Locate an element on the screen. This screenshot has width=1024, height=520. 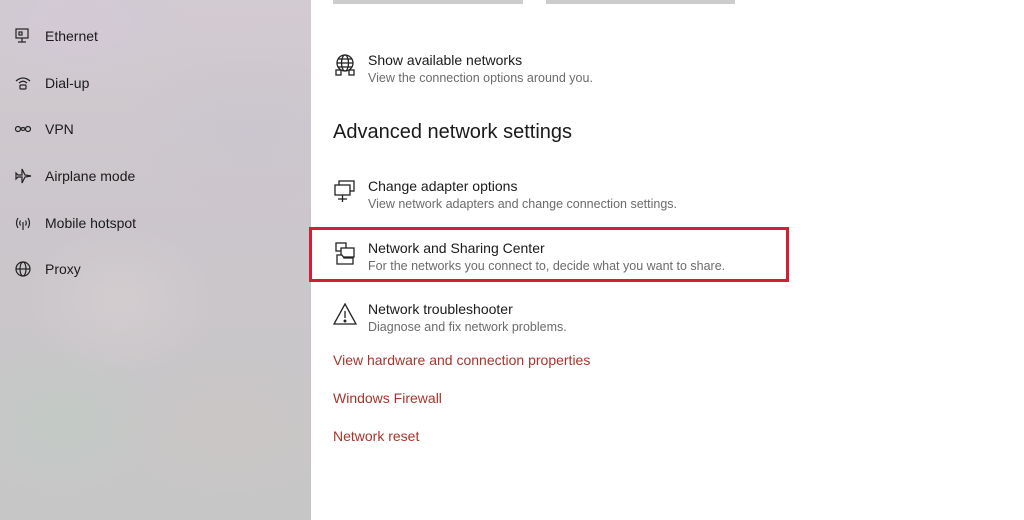
advanced-network-settings-heading: Advanced network settings is located at coordinates (453, 132).